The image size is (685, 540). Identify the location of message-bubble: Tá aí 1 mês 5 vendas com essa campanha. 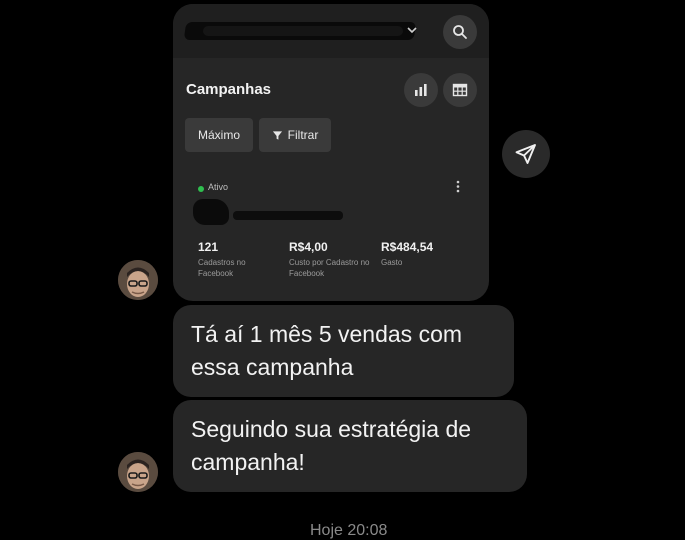
(343, 351).